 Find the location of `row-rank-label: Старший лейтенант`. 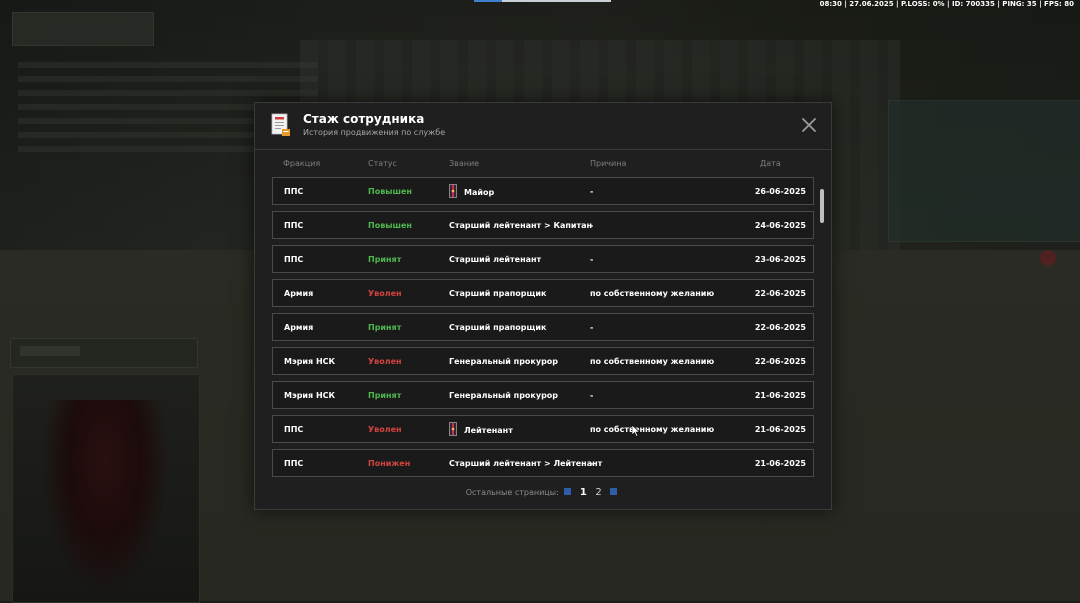

row-rank-label: Старший лейтенант is located at coordinates (495, 259).